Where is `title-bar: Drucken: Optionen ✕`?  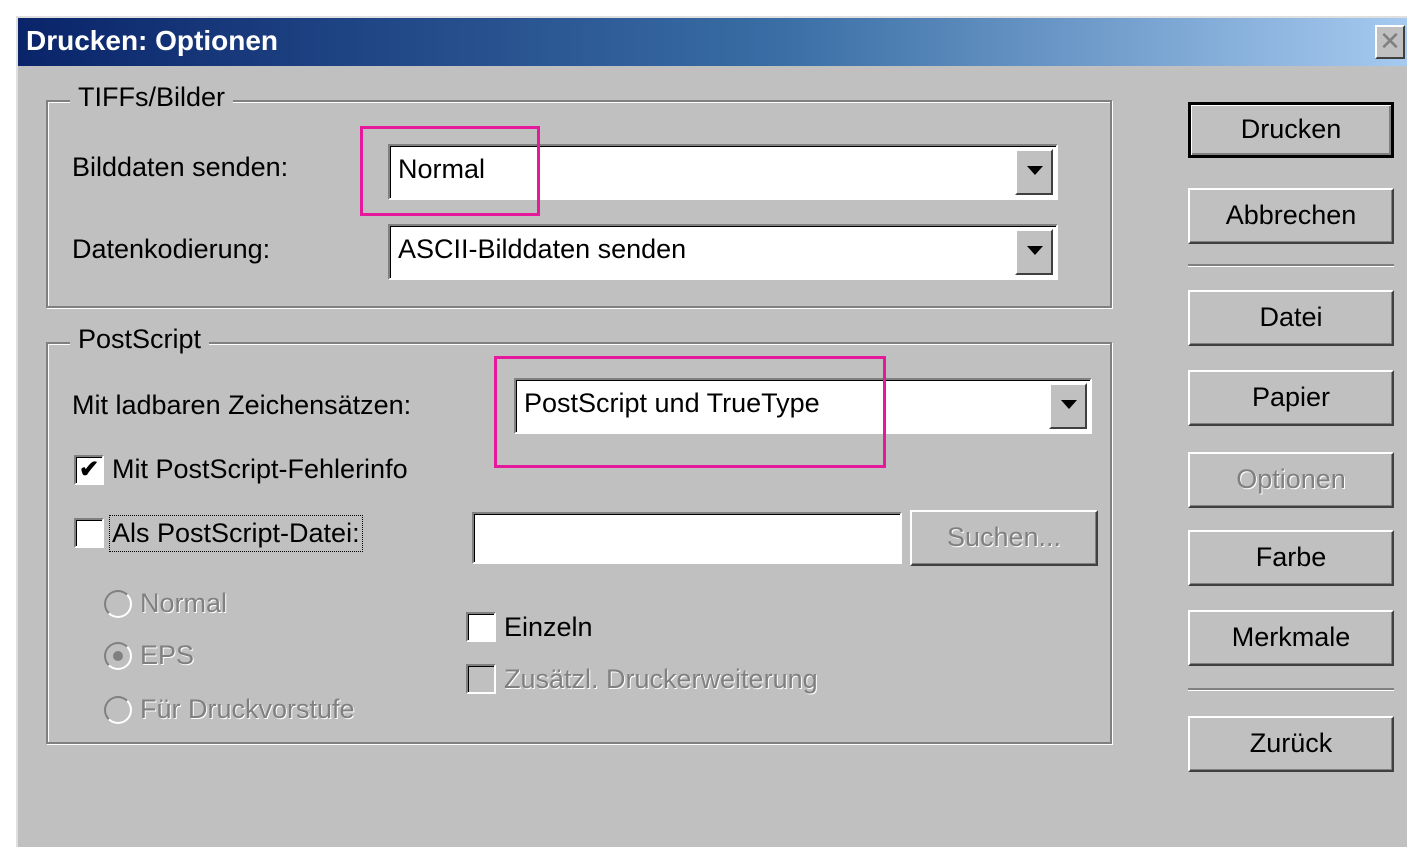 title-bar: Drucken: Optionen ✕ is located at coordinates (712, 42).